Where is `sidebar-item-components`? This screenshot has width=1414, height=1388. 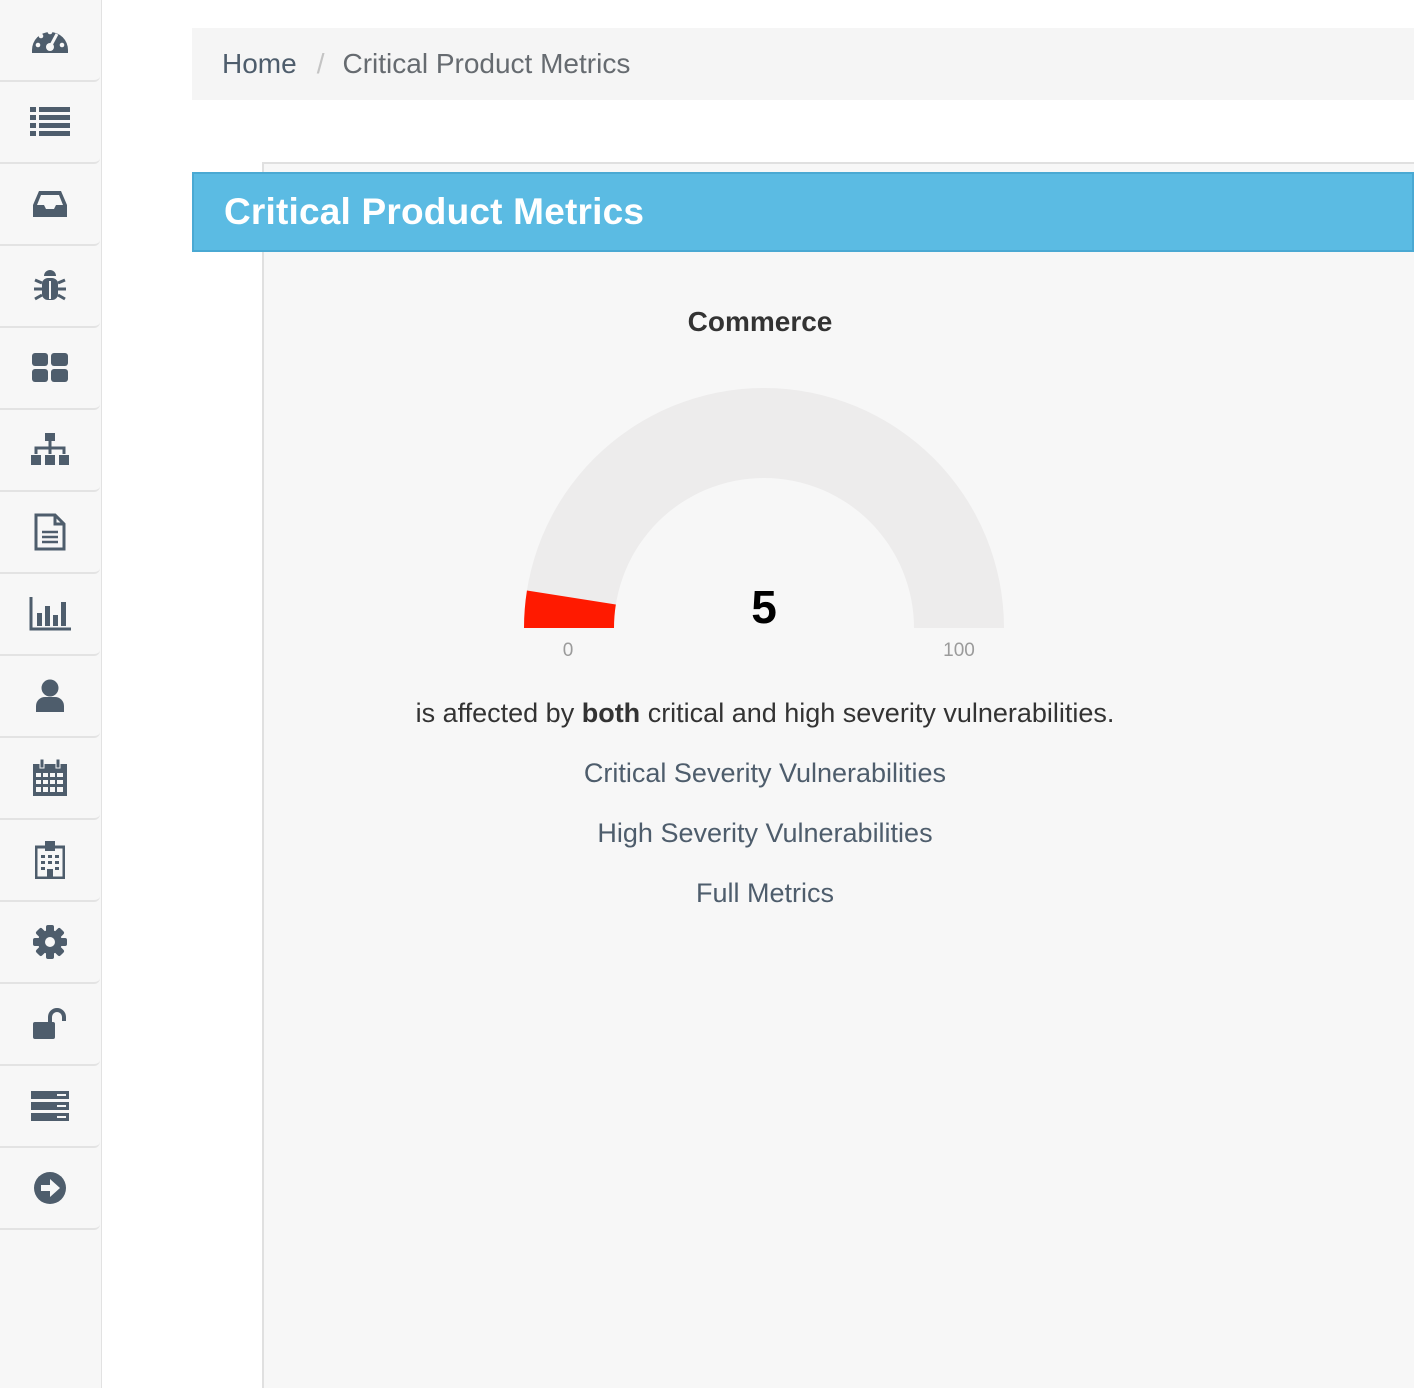
sidebar-item-components is located at coordinates (50, 369).